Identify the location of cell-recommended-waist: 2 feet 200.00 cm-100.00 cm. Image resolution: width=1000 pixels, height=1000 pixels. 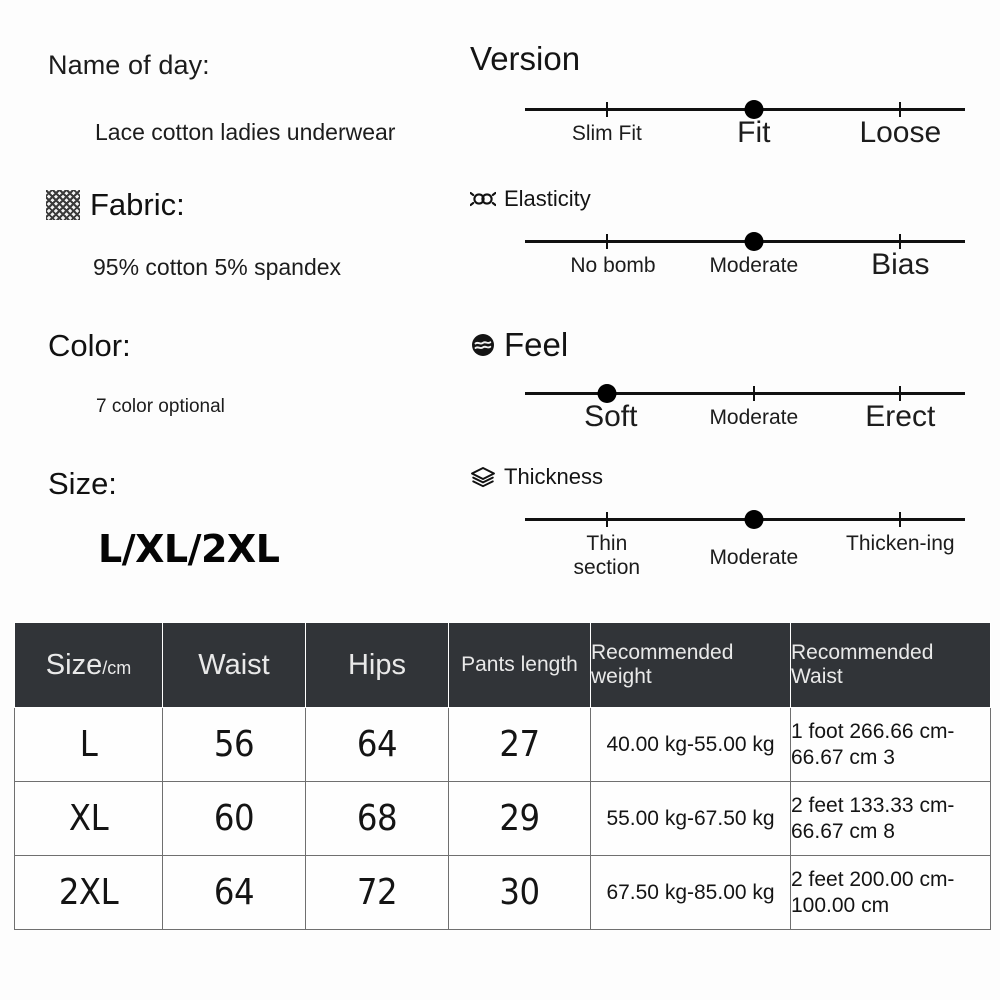
(890, 892).